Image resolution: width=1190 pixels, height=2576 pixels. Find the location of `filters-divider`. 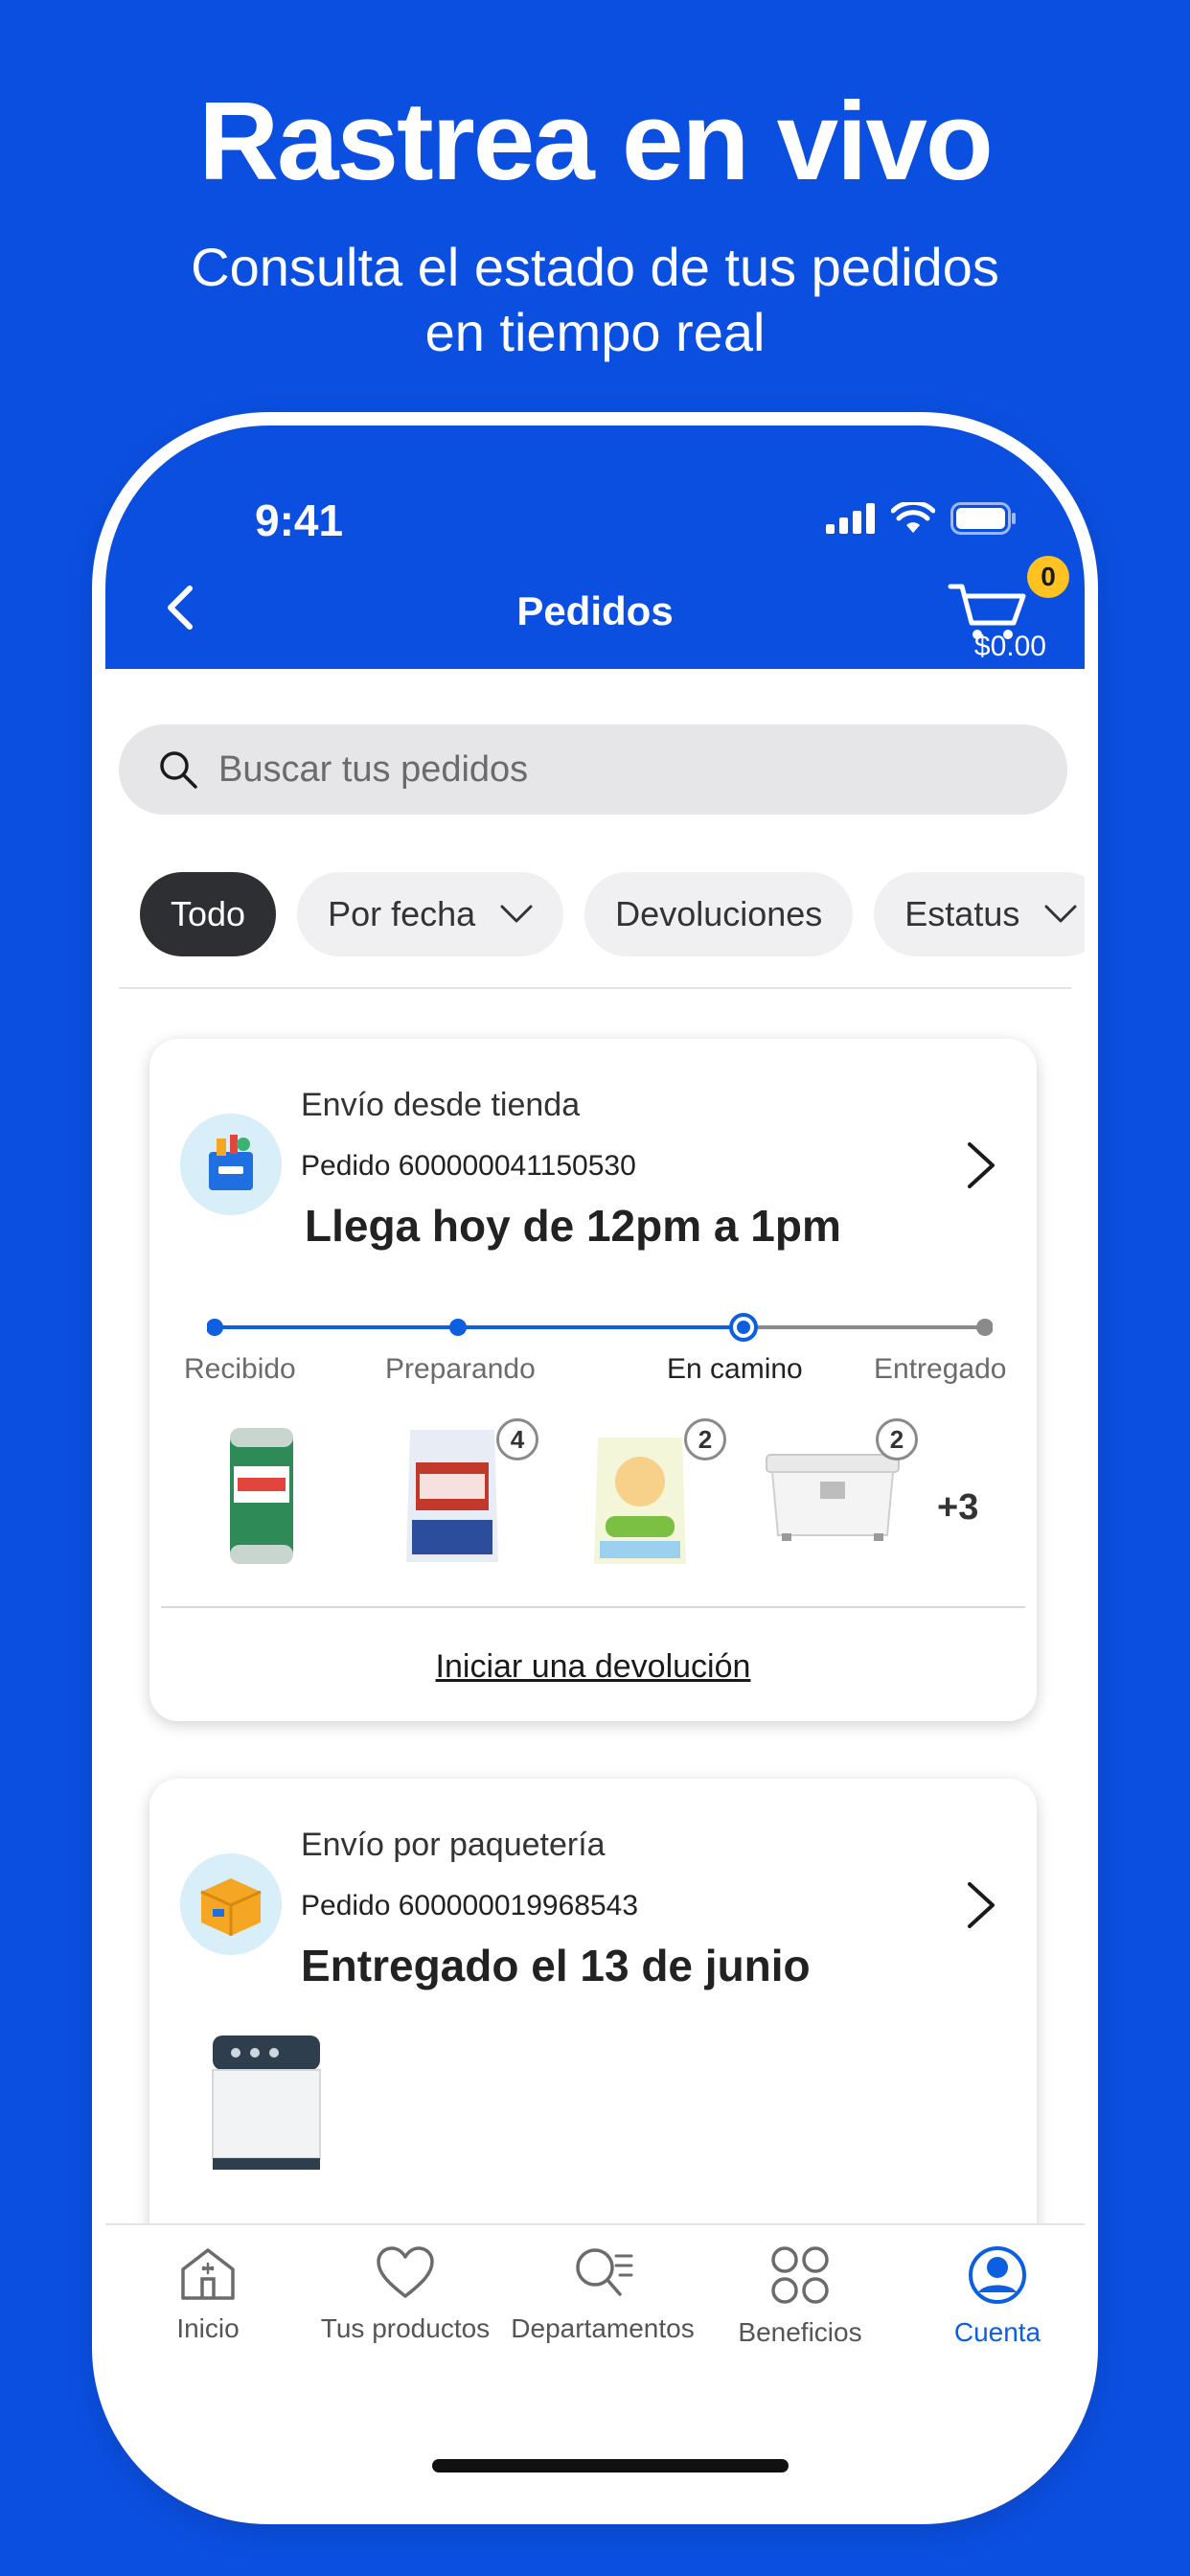

filters-divider is located at coordinates (595, 988).